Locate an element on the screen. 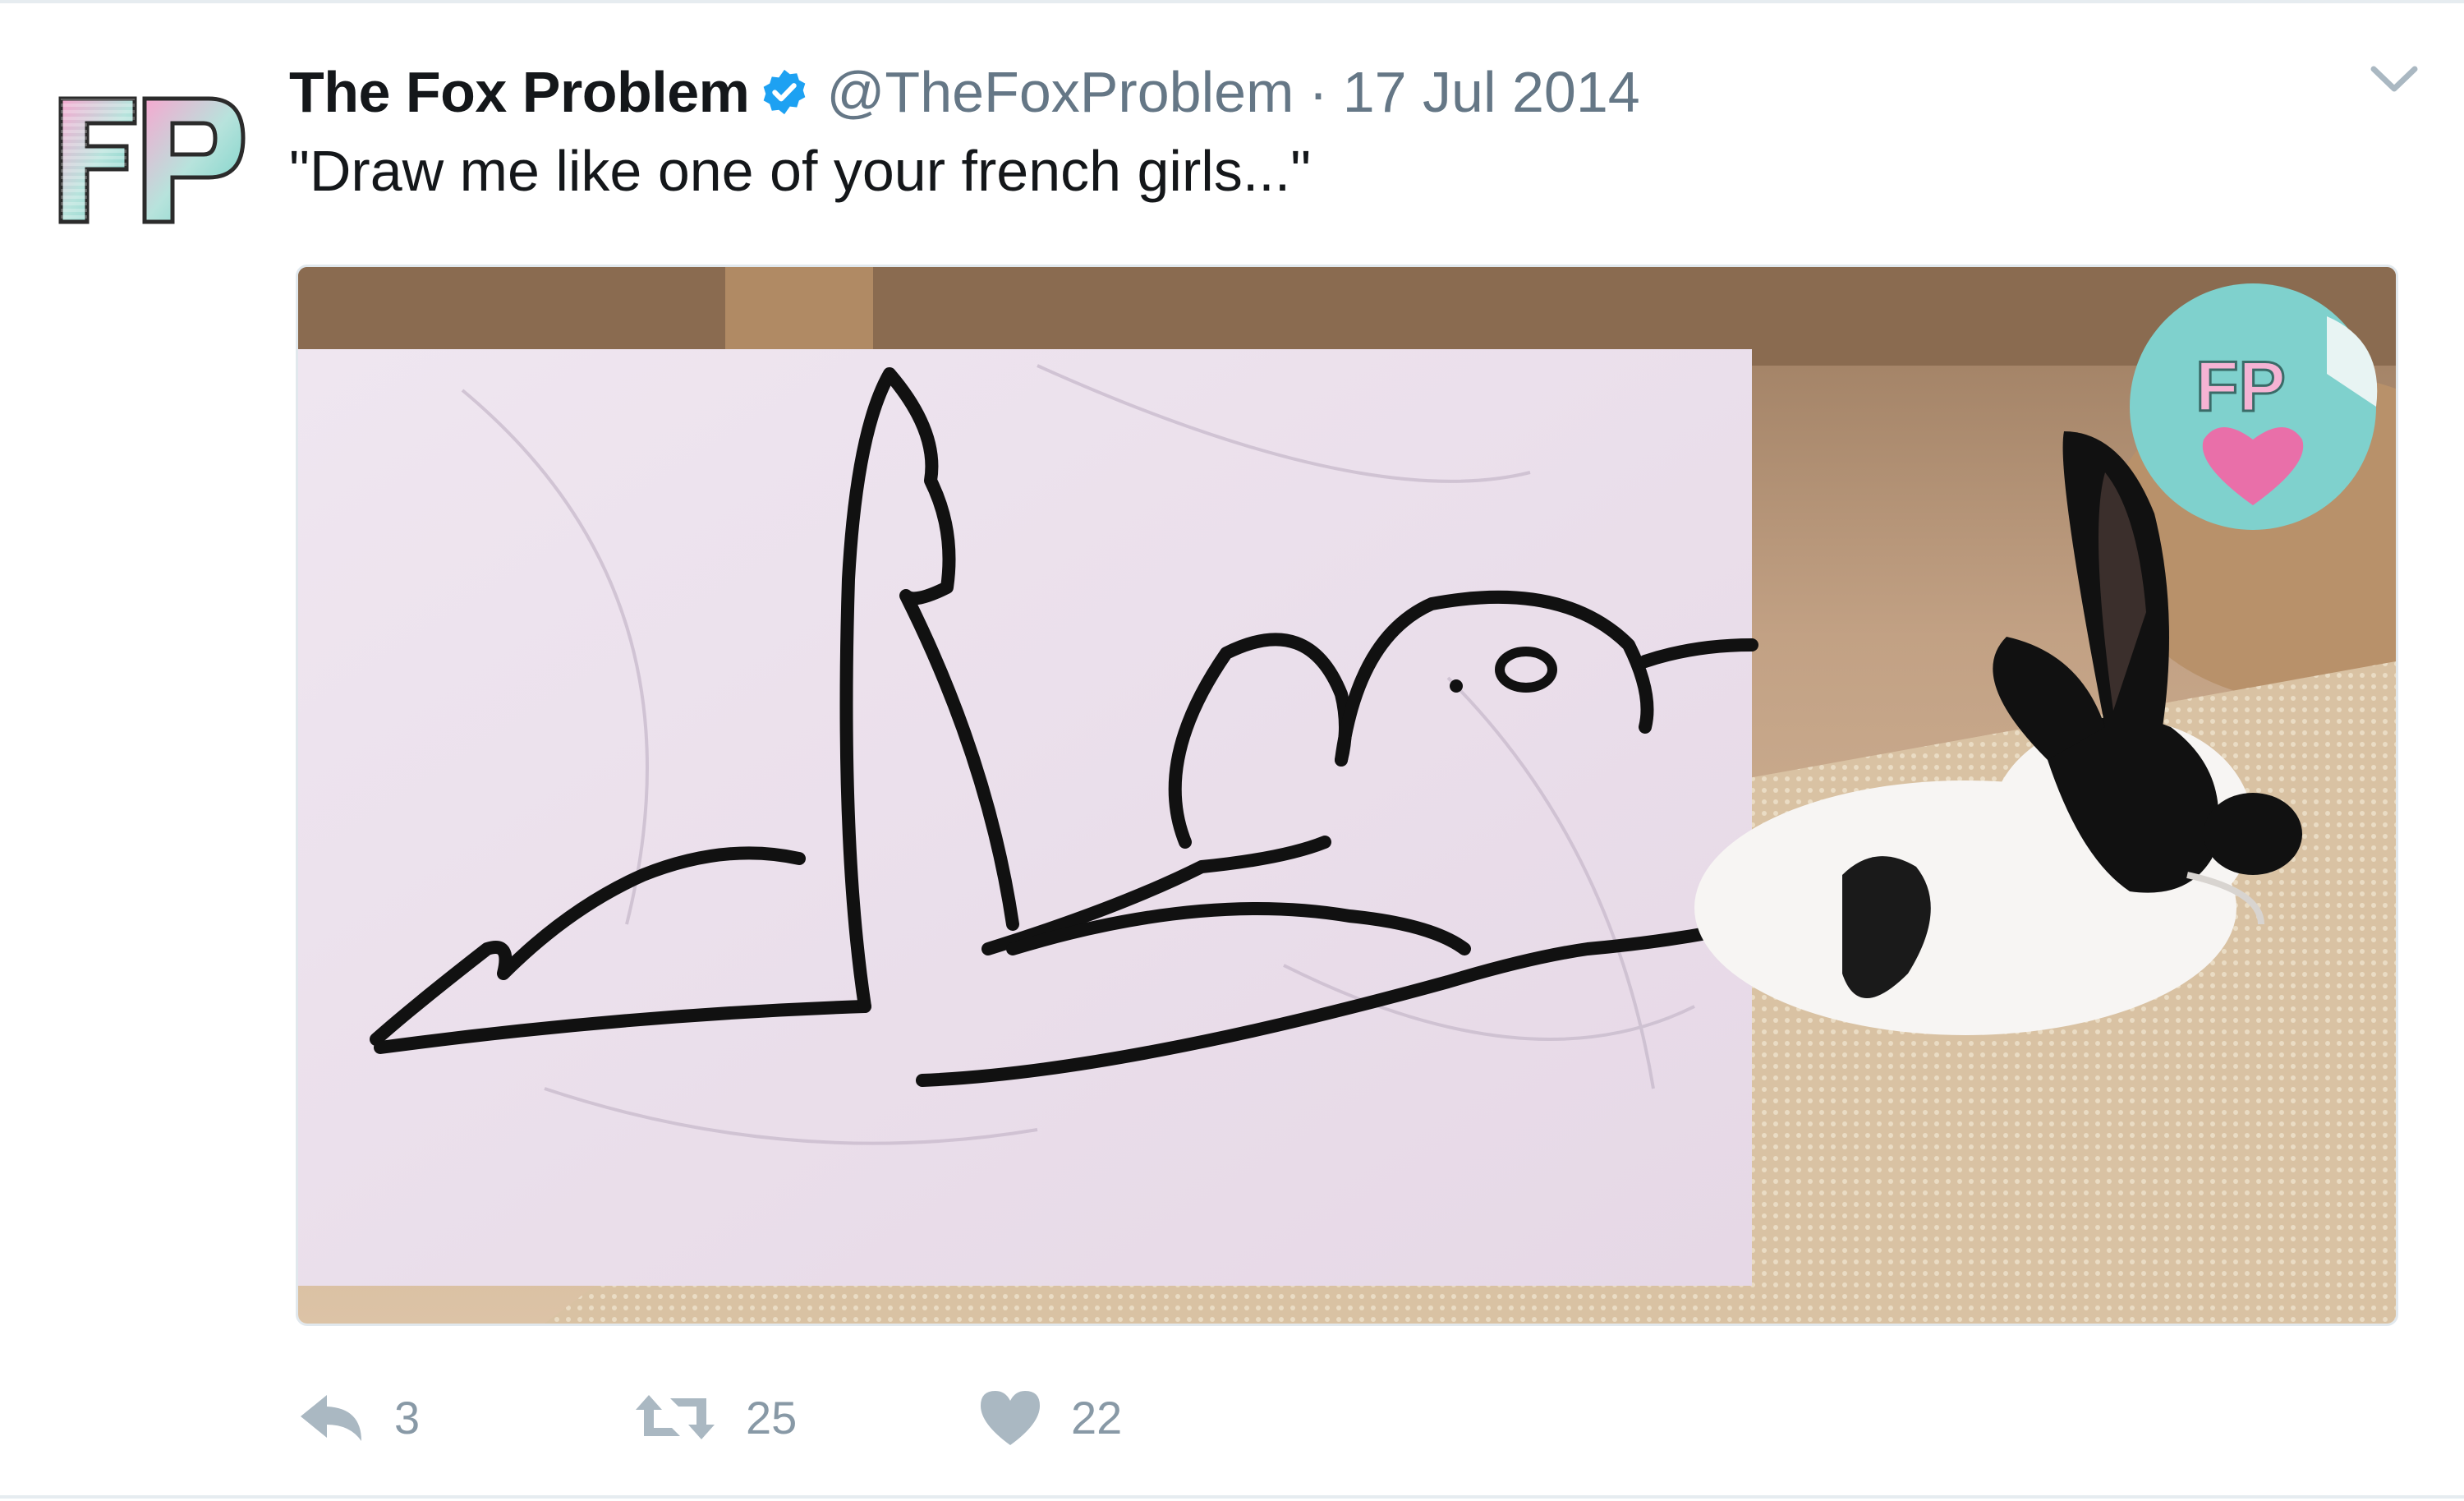 The height and width of the screenshot is (1501, 2464). heart-icon is located at coordinates (1010, 1418).